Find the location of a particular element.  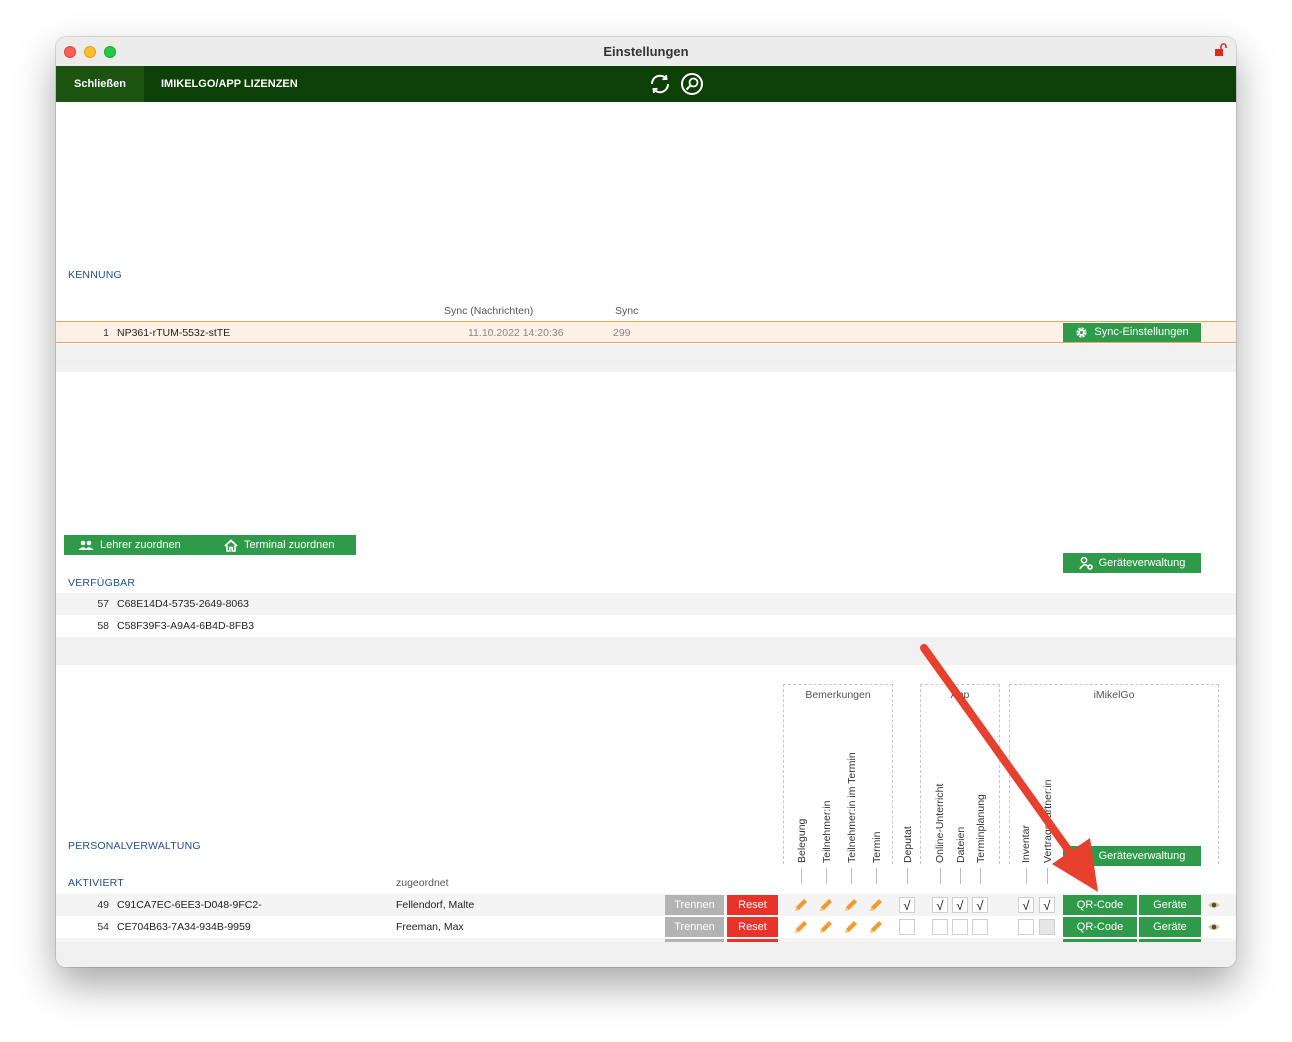

terminplanung-checkbox: √ is located at coordinates (980, 905).